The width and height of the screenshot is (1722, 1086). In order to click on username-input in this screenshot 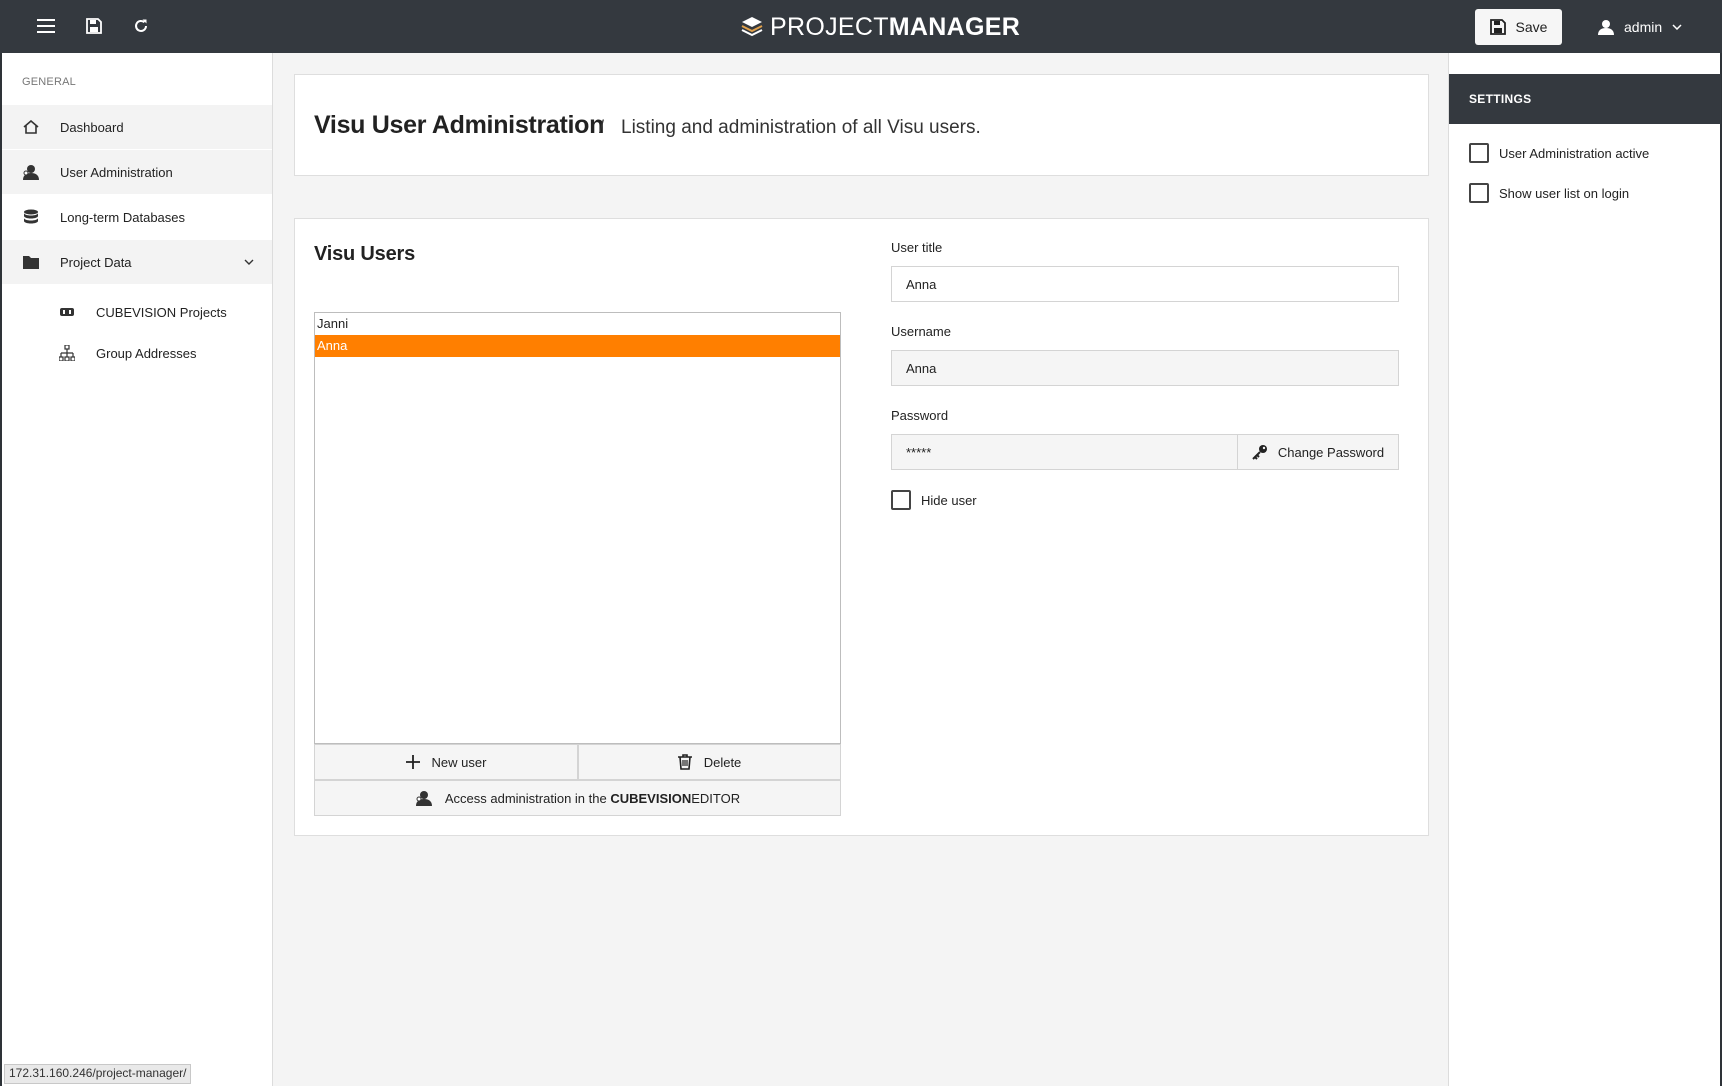, I will do `click(1145, 368)`.